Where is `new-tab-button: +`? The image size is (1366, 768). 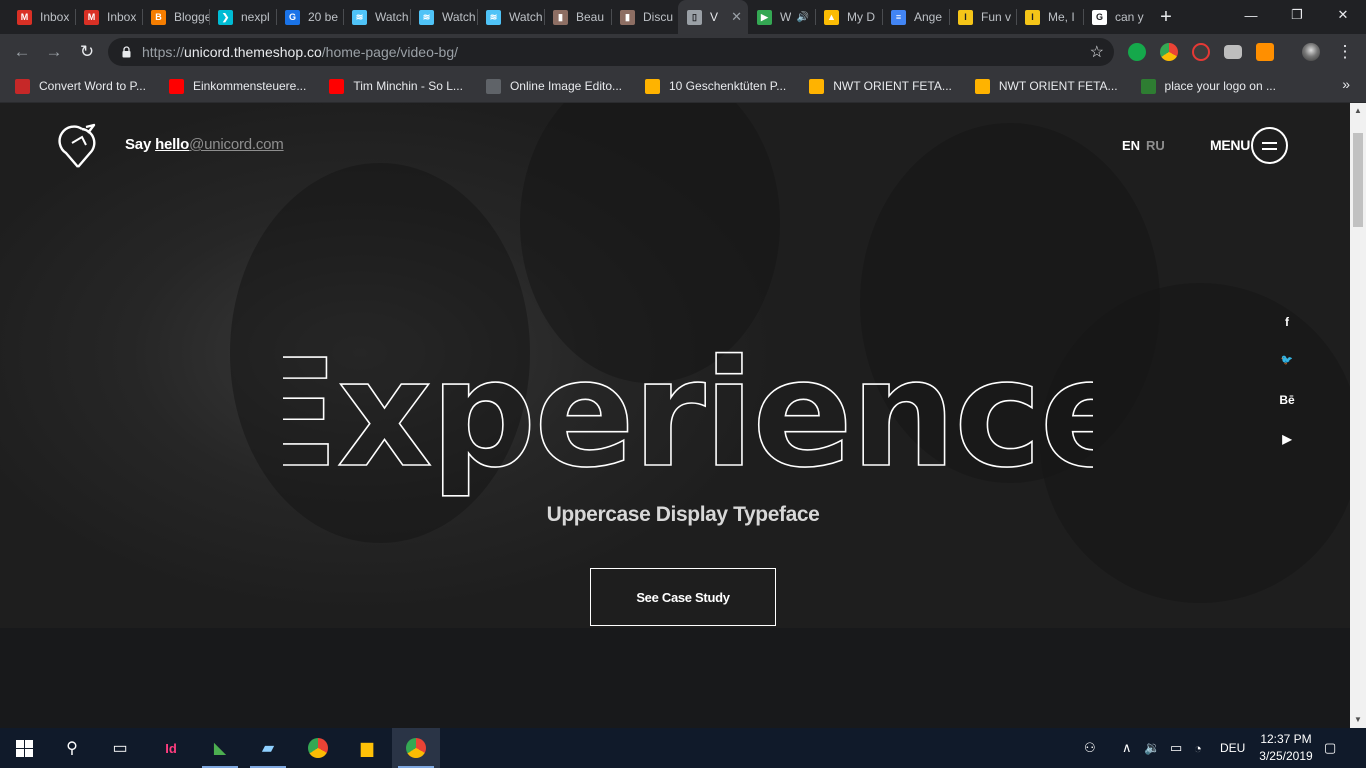 new-tab-button: + is located at coordinates (1166, 17).